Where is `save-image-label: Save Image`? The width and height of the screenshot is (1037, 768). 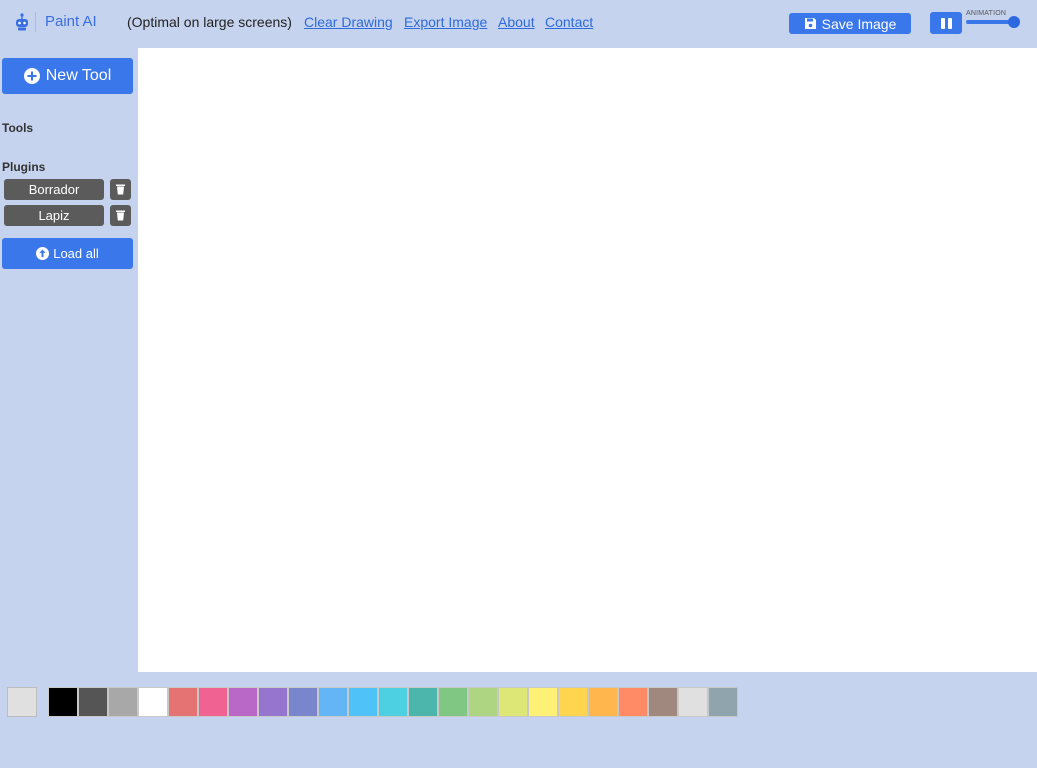 save-image-label: Save Image is located at coordinates (859, 23).